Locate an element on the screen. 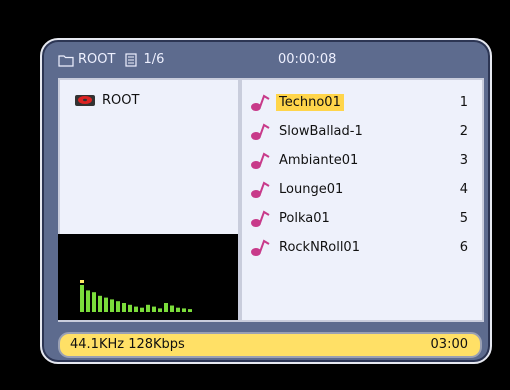 This screenshot has height=390, width=510. track-name: Polka01 is located at coordinates (304, 218).